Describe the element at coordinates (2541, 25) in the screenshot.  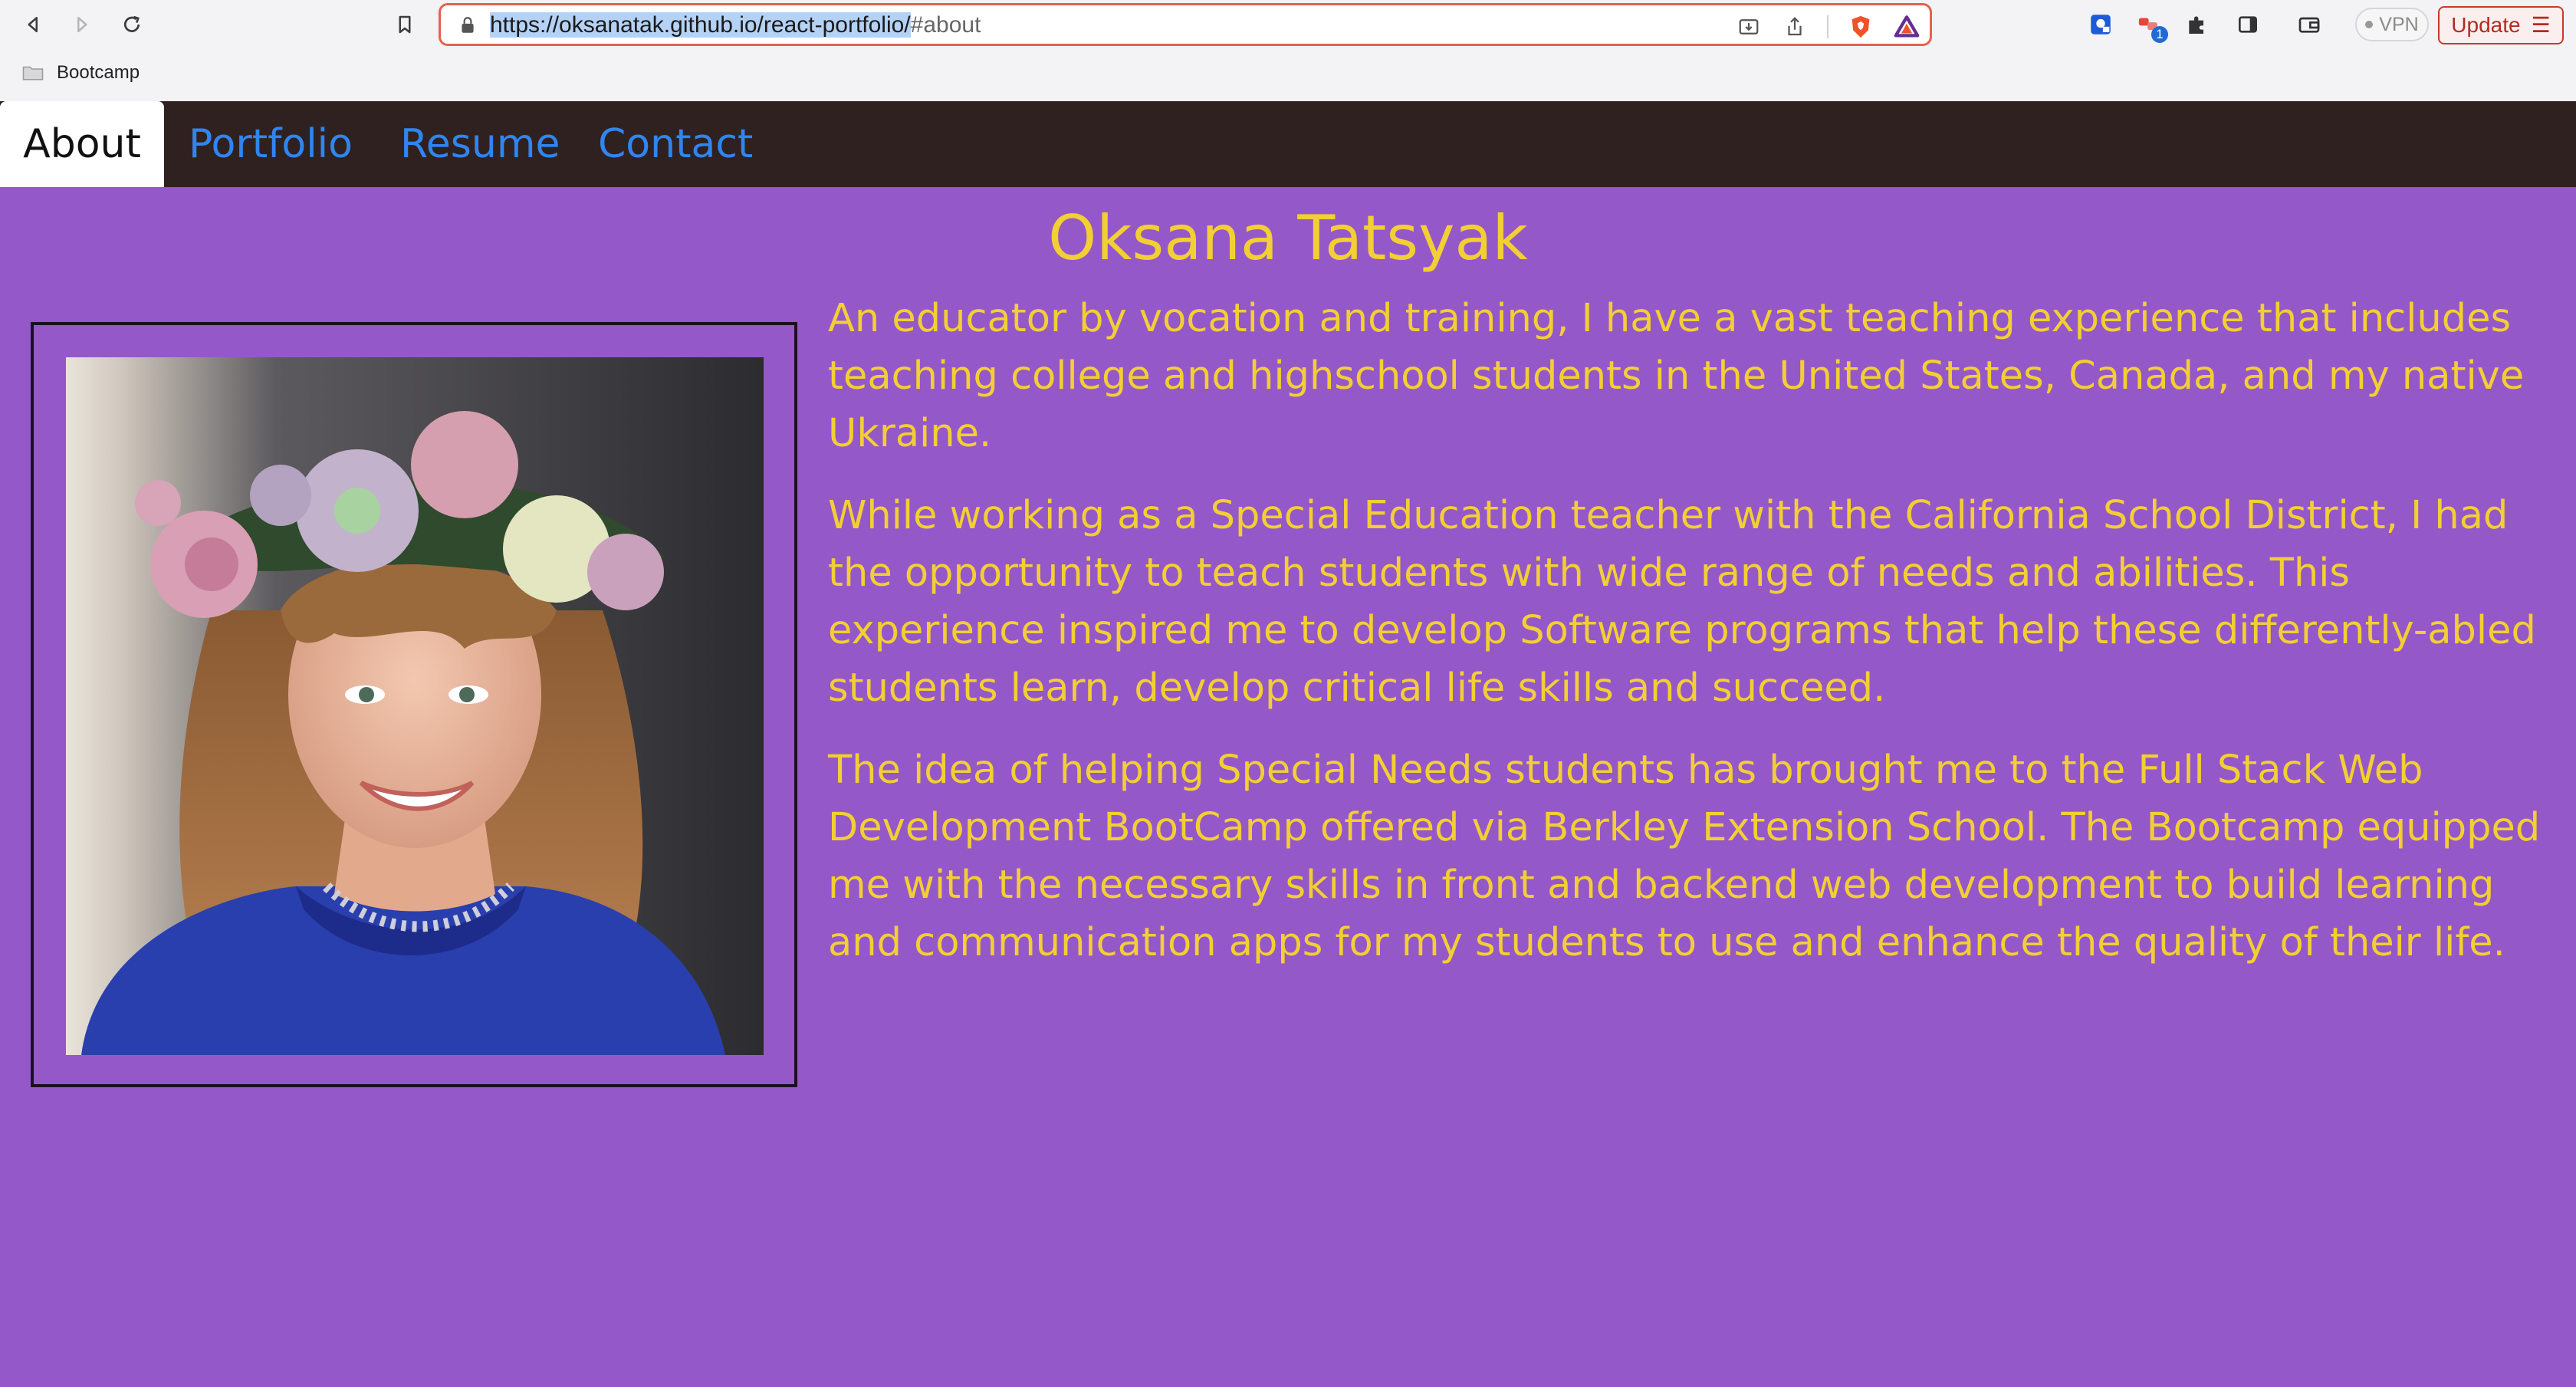
I see `menu-icon: ☰` at that location.